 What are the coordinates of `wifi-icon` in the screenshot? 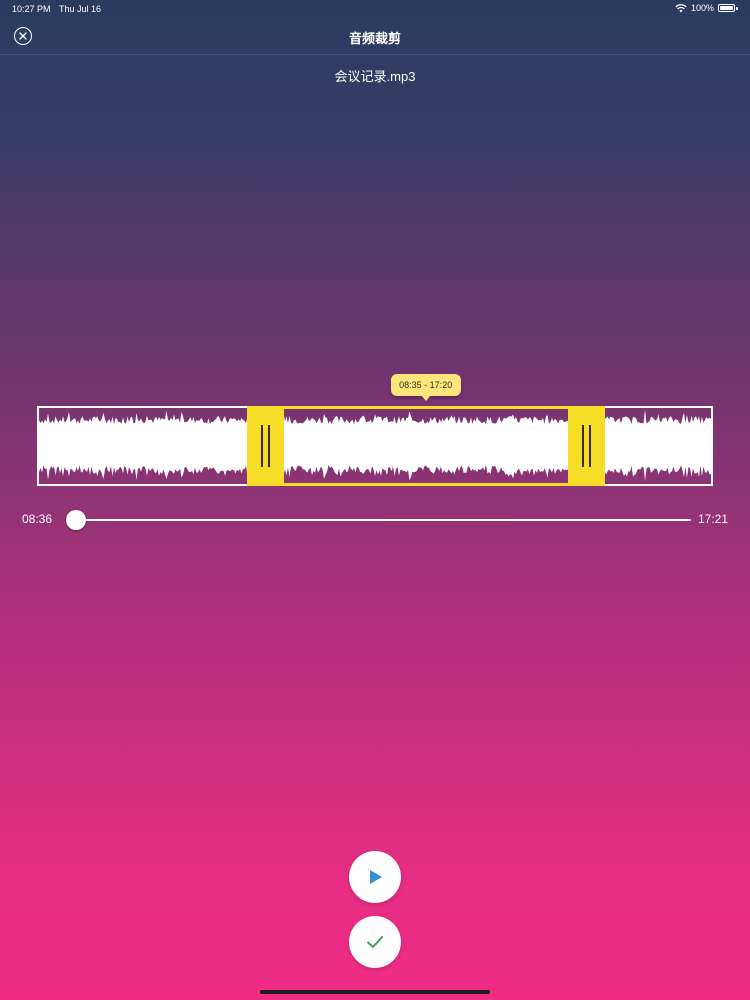 It's located at (681, 8).